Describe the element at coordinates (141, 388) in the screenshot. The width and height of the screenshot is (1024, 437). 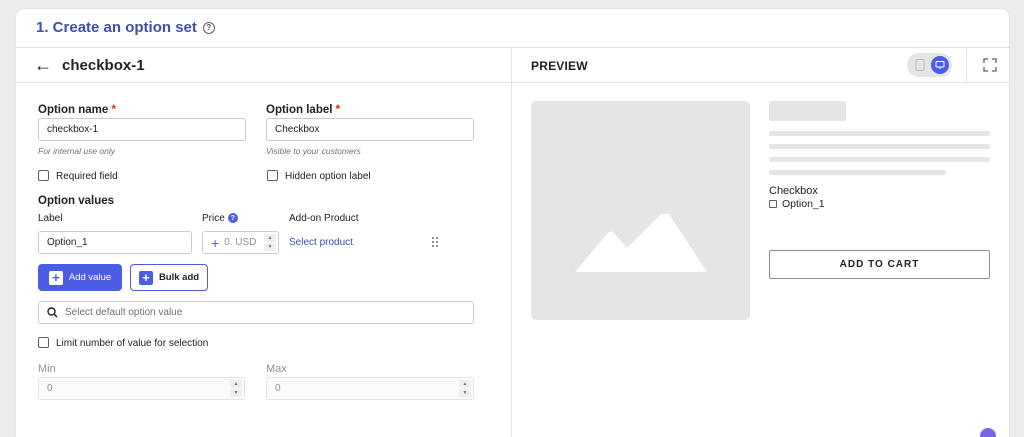
I see `min-input: 0 ▲ ▼` at that location.